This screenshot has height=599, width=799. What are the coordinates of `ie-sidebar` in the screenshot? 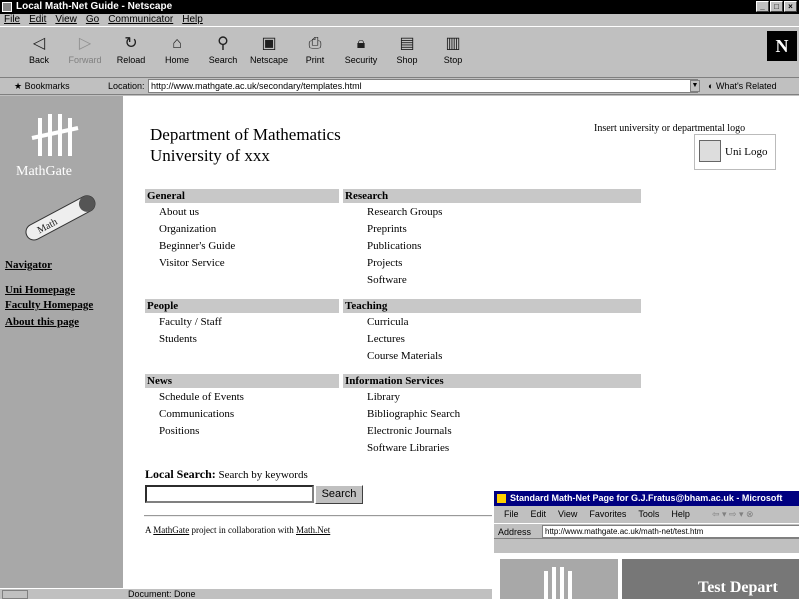 It's located at (559, 579).